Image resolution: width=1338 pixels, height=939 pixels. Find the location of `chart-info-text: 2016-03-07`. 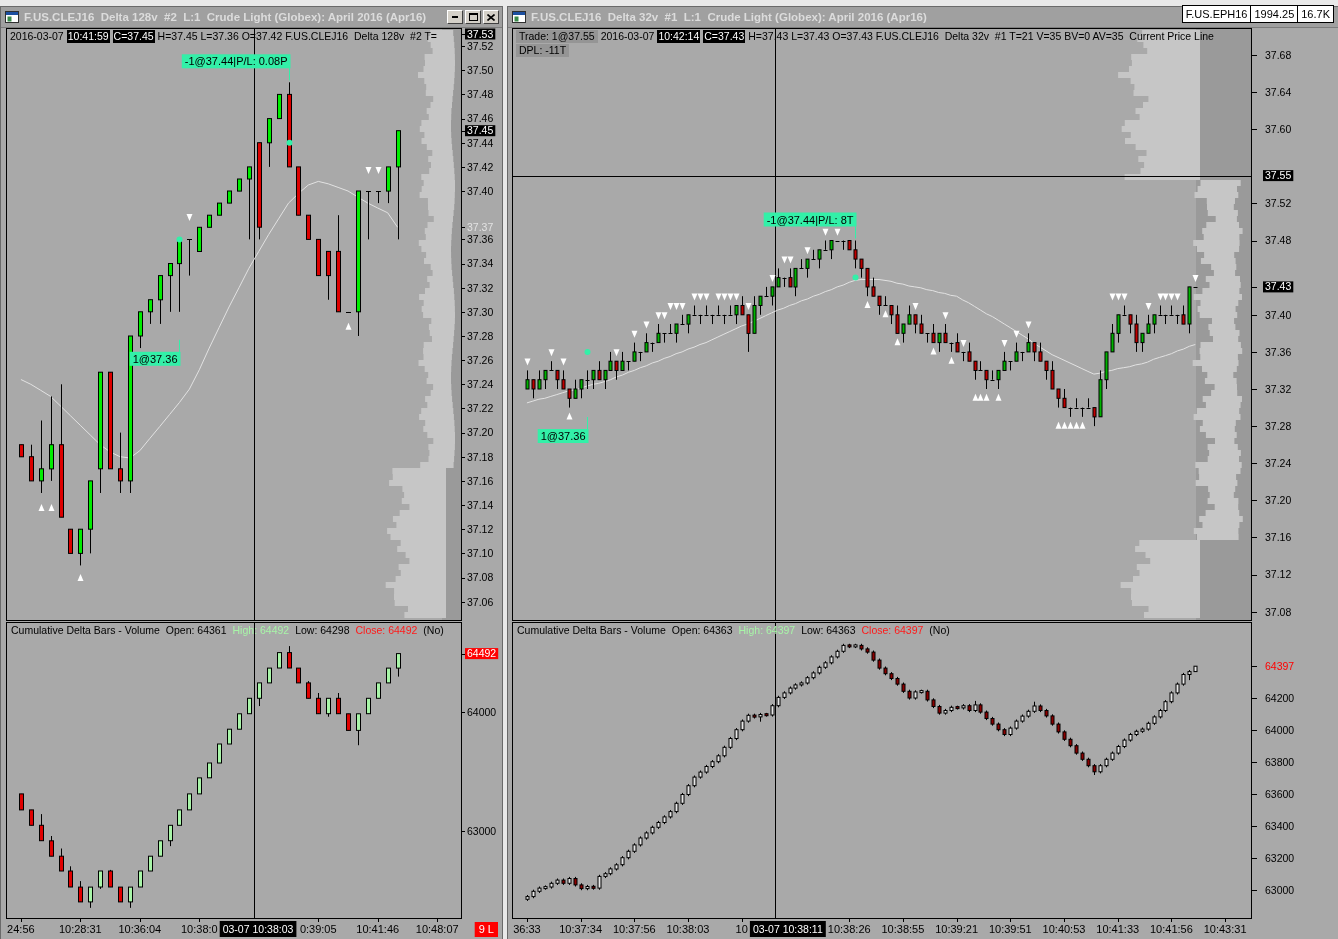

chart-info-text: 2016-03-07 is located at coordinates (37, 36).